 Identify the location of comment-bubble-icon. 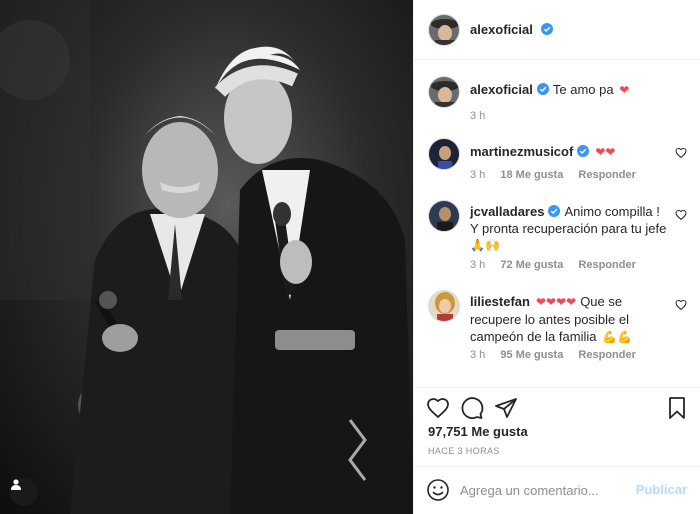
(472, 408).